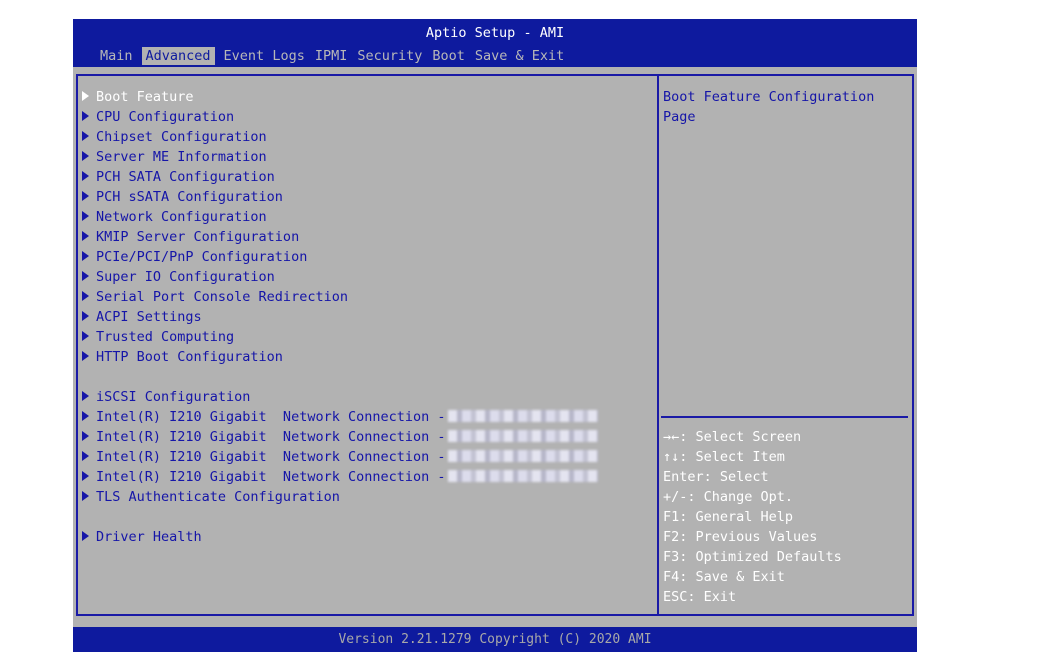 The height and width of the screenshot is (672, 1058). Describe the element at coordinates (448, 56) in the screenshot. I see `tab-boot: Boot` at that location.